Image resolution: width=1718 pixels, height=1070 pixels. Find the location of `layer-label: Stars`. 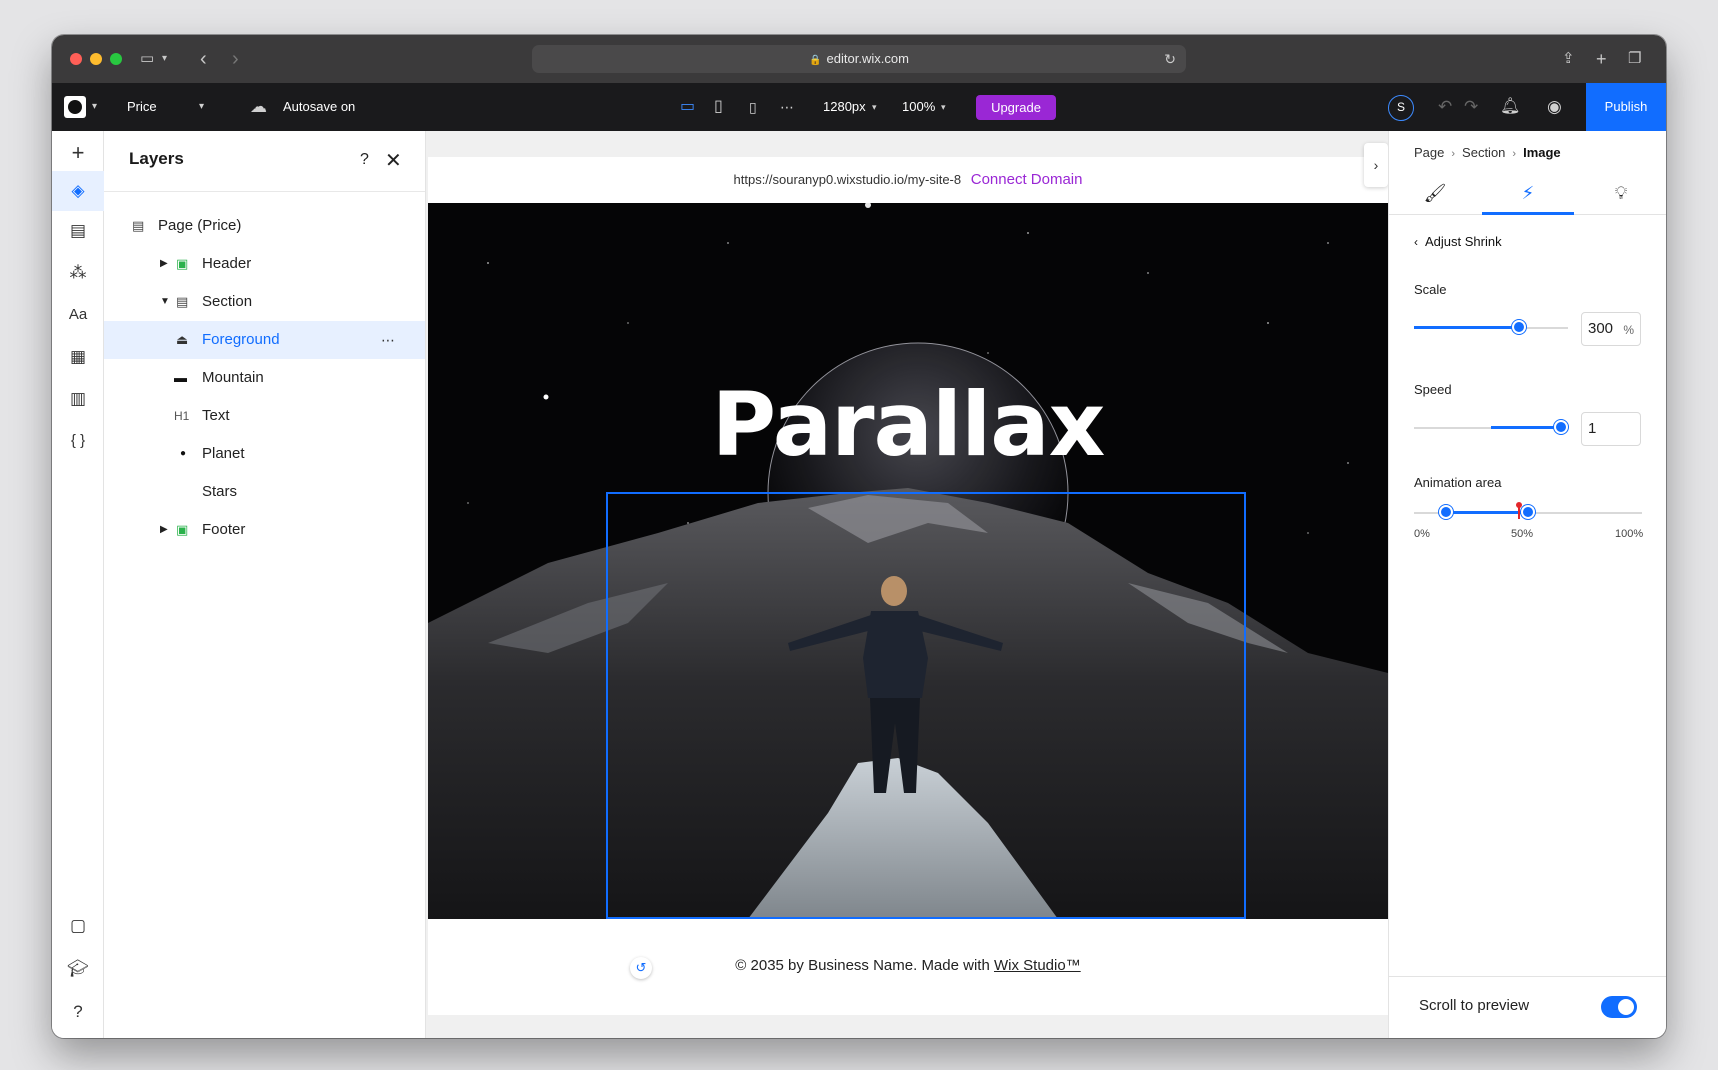

layer-label: Stars is located at coordinates (220, 491).